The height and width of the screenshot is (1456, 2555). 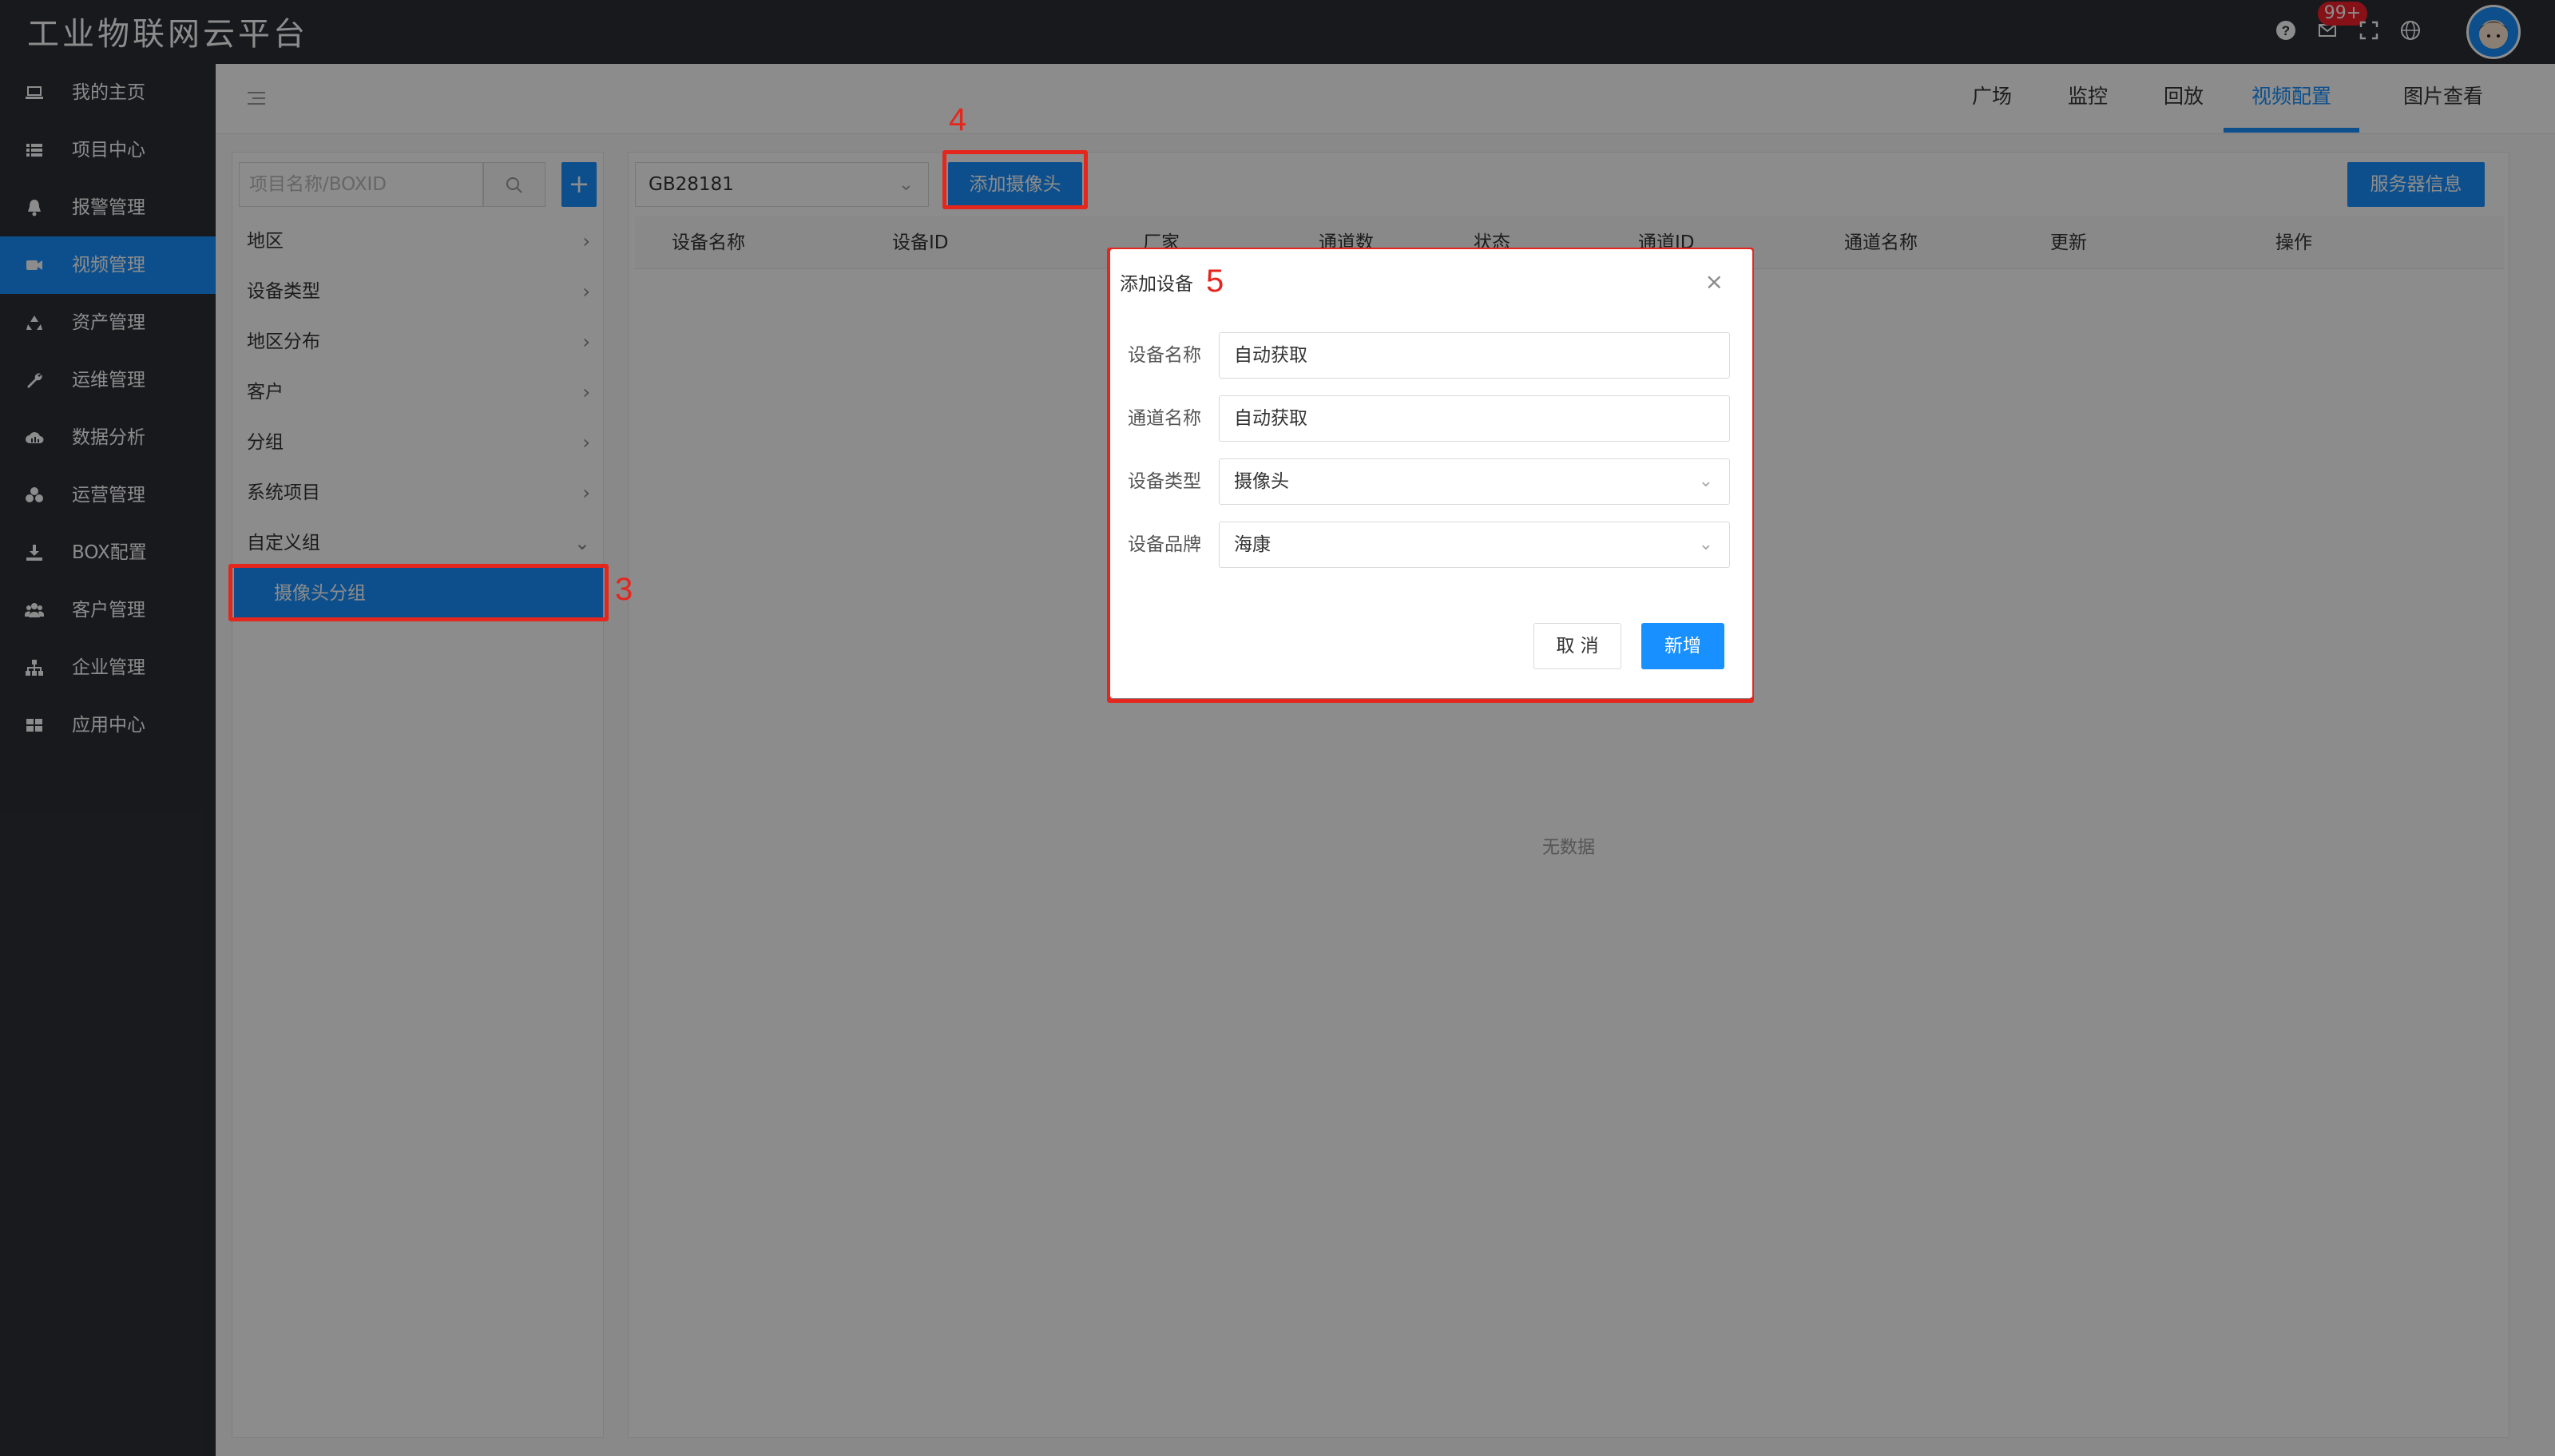 What do you see at coordinates (1474, 545) in the screenshot?
I see `device-brand-select: 海康 ⌄` at bounding box center [1474, 545].